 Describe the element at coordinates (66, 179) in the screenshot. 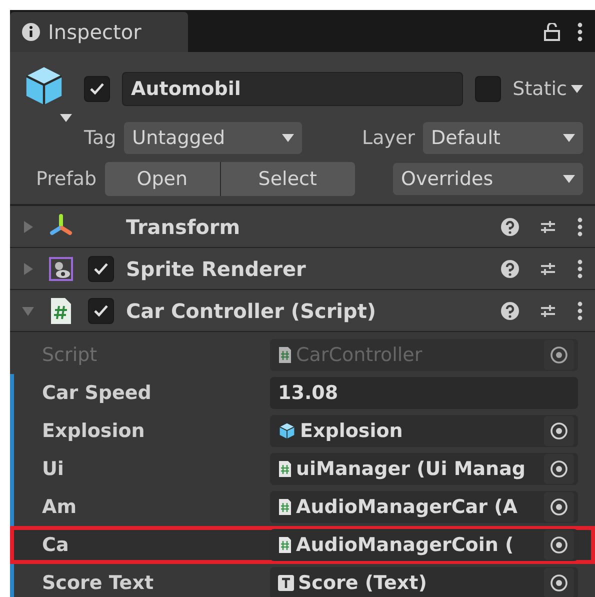

I see `prefab-label: Prefab` at that location.